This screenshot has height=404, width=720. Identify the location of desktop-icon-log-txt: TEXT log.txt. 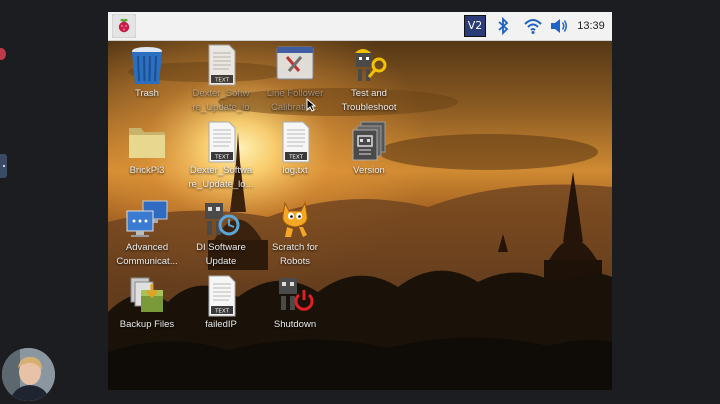
(295, 149).